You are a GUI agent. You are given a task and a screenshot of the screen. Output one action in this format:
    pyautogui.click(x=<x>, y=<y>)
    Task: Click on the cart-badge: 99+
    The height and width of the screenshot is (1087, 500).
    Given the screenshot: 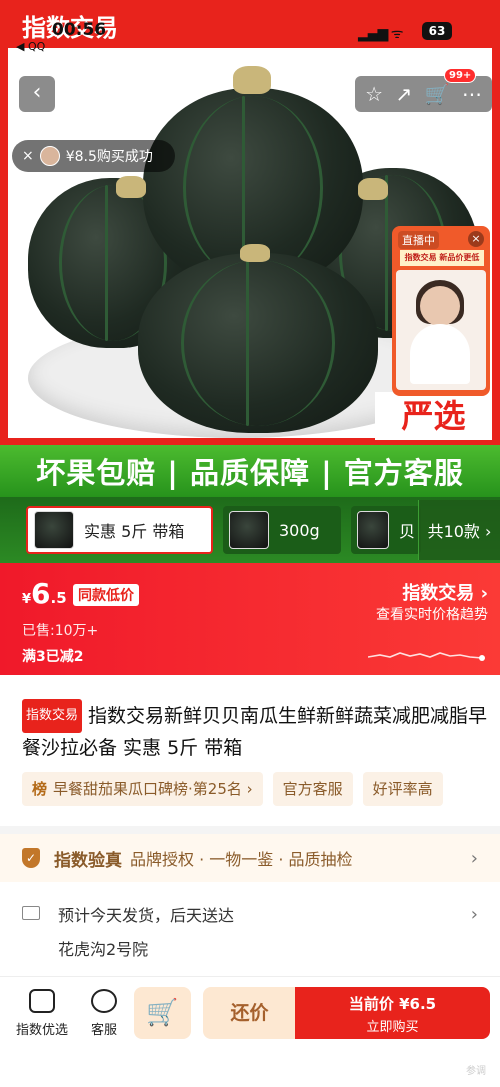 What is the action you would take?
    pyautogui.click(x=460, y=75)
    